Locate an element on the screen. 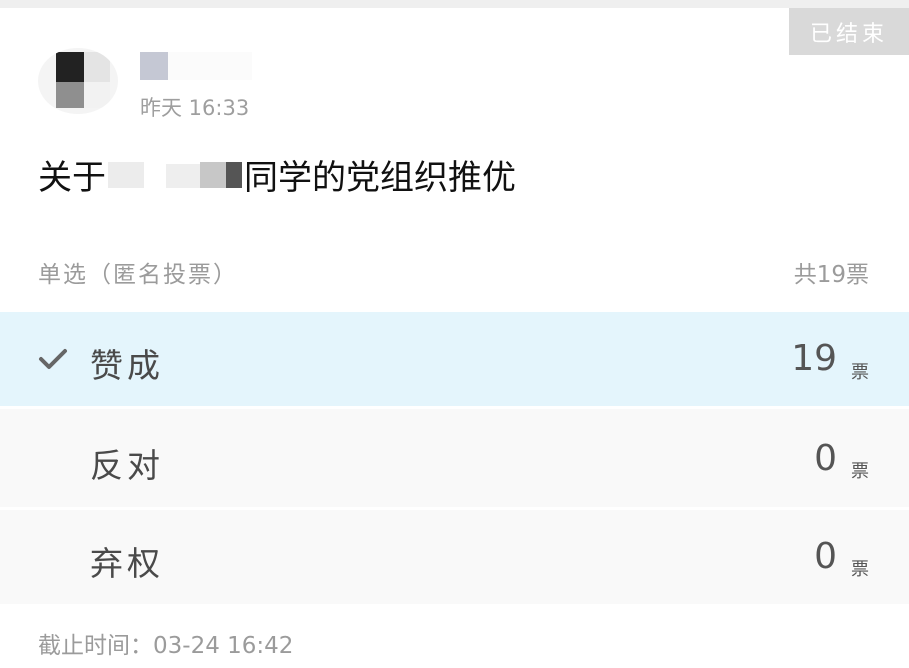  status-badge: 已结束 is located at coordinates (849, 31).